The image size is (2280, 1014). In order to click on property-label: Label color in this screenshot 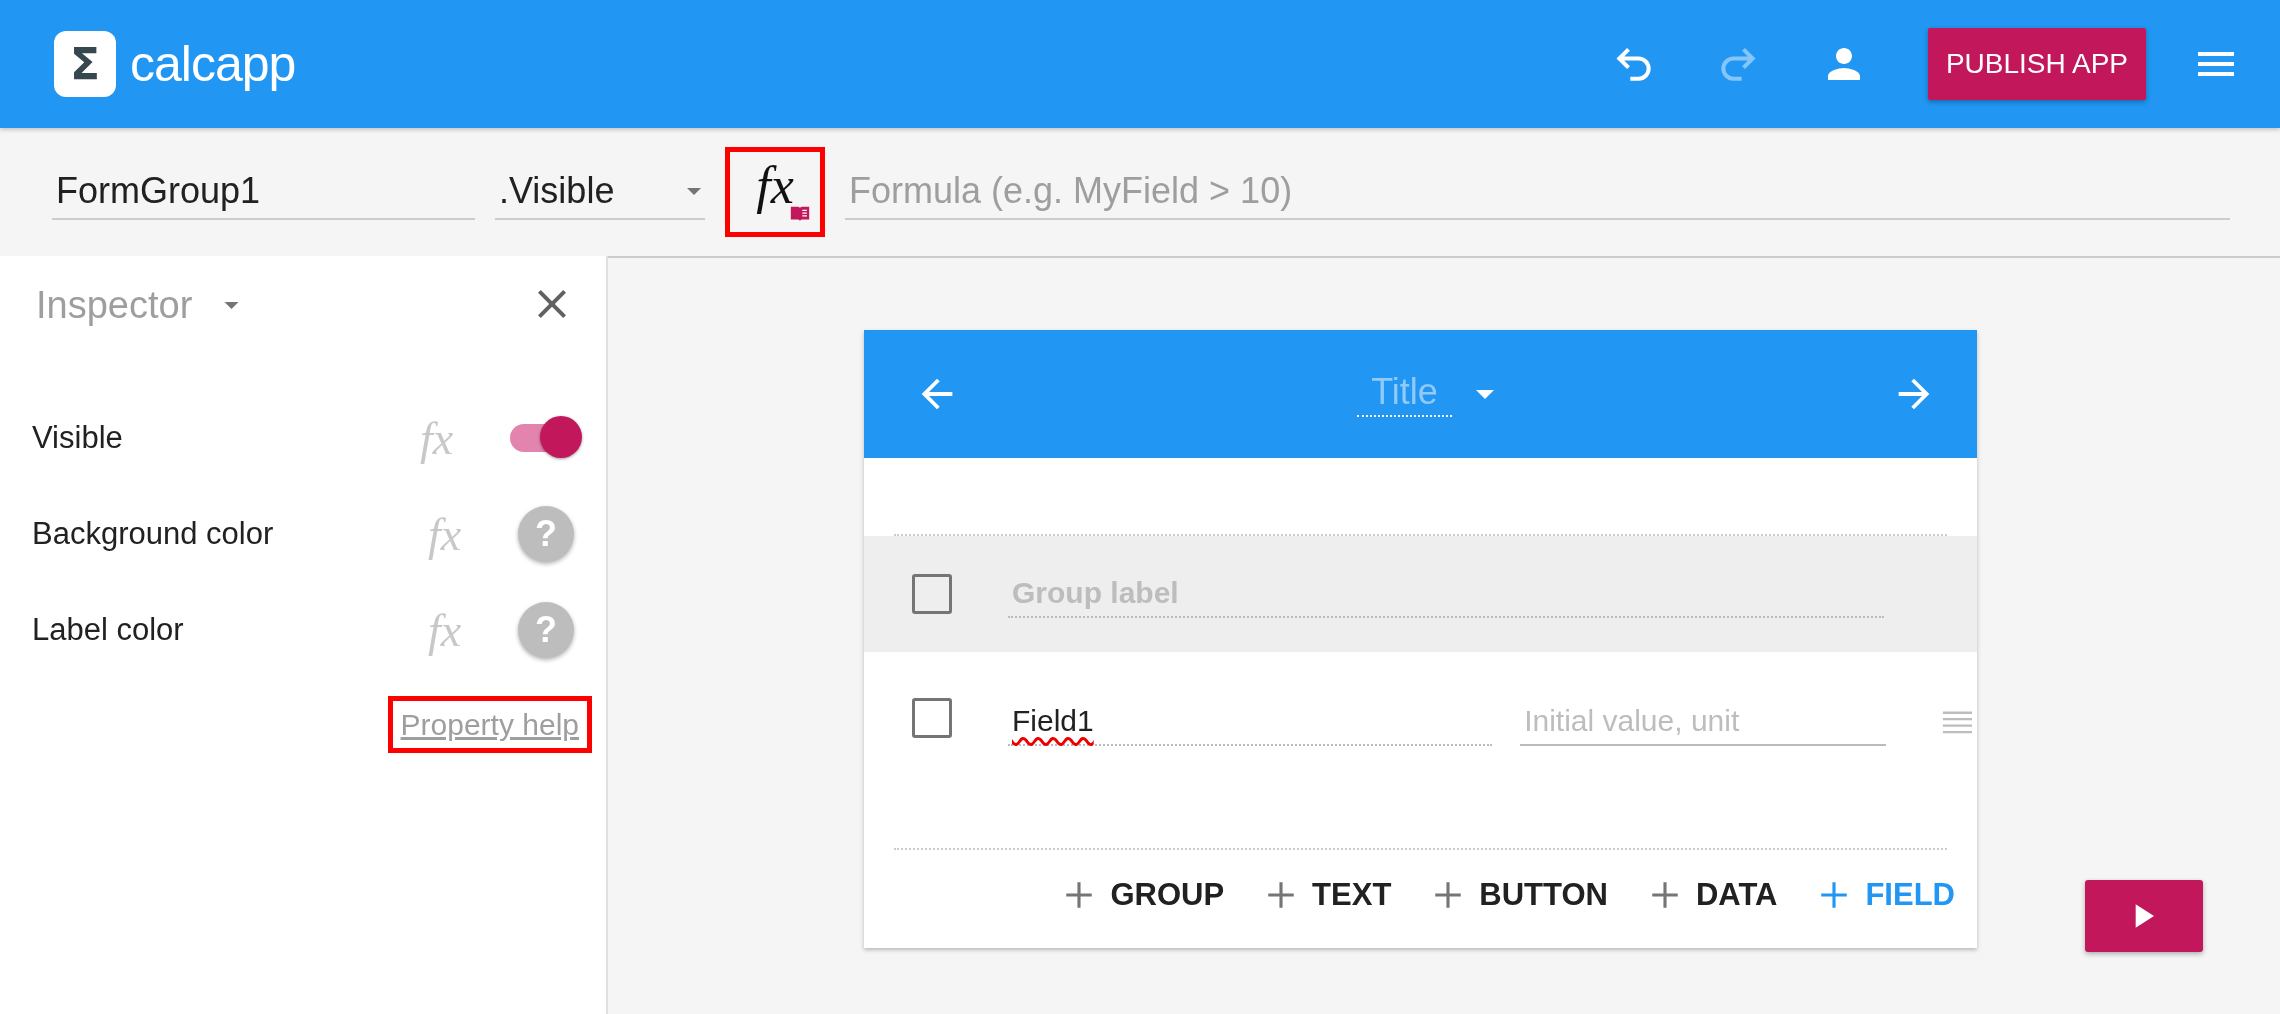, I will do `click(108, 630)`.